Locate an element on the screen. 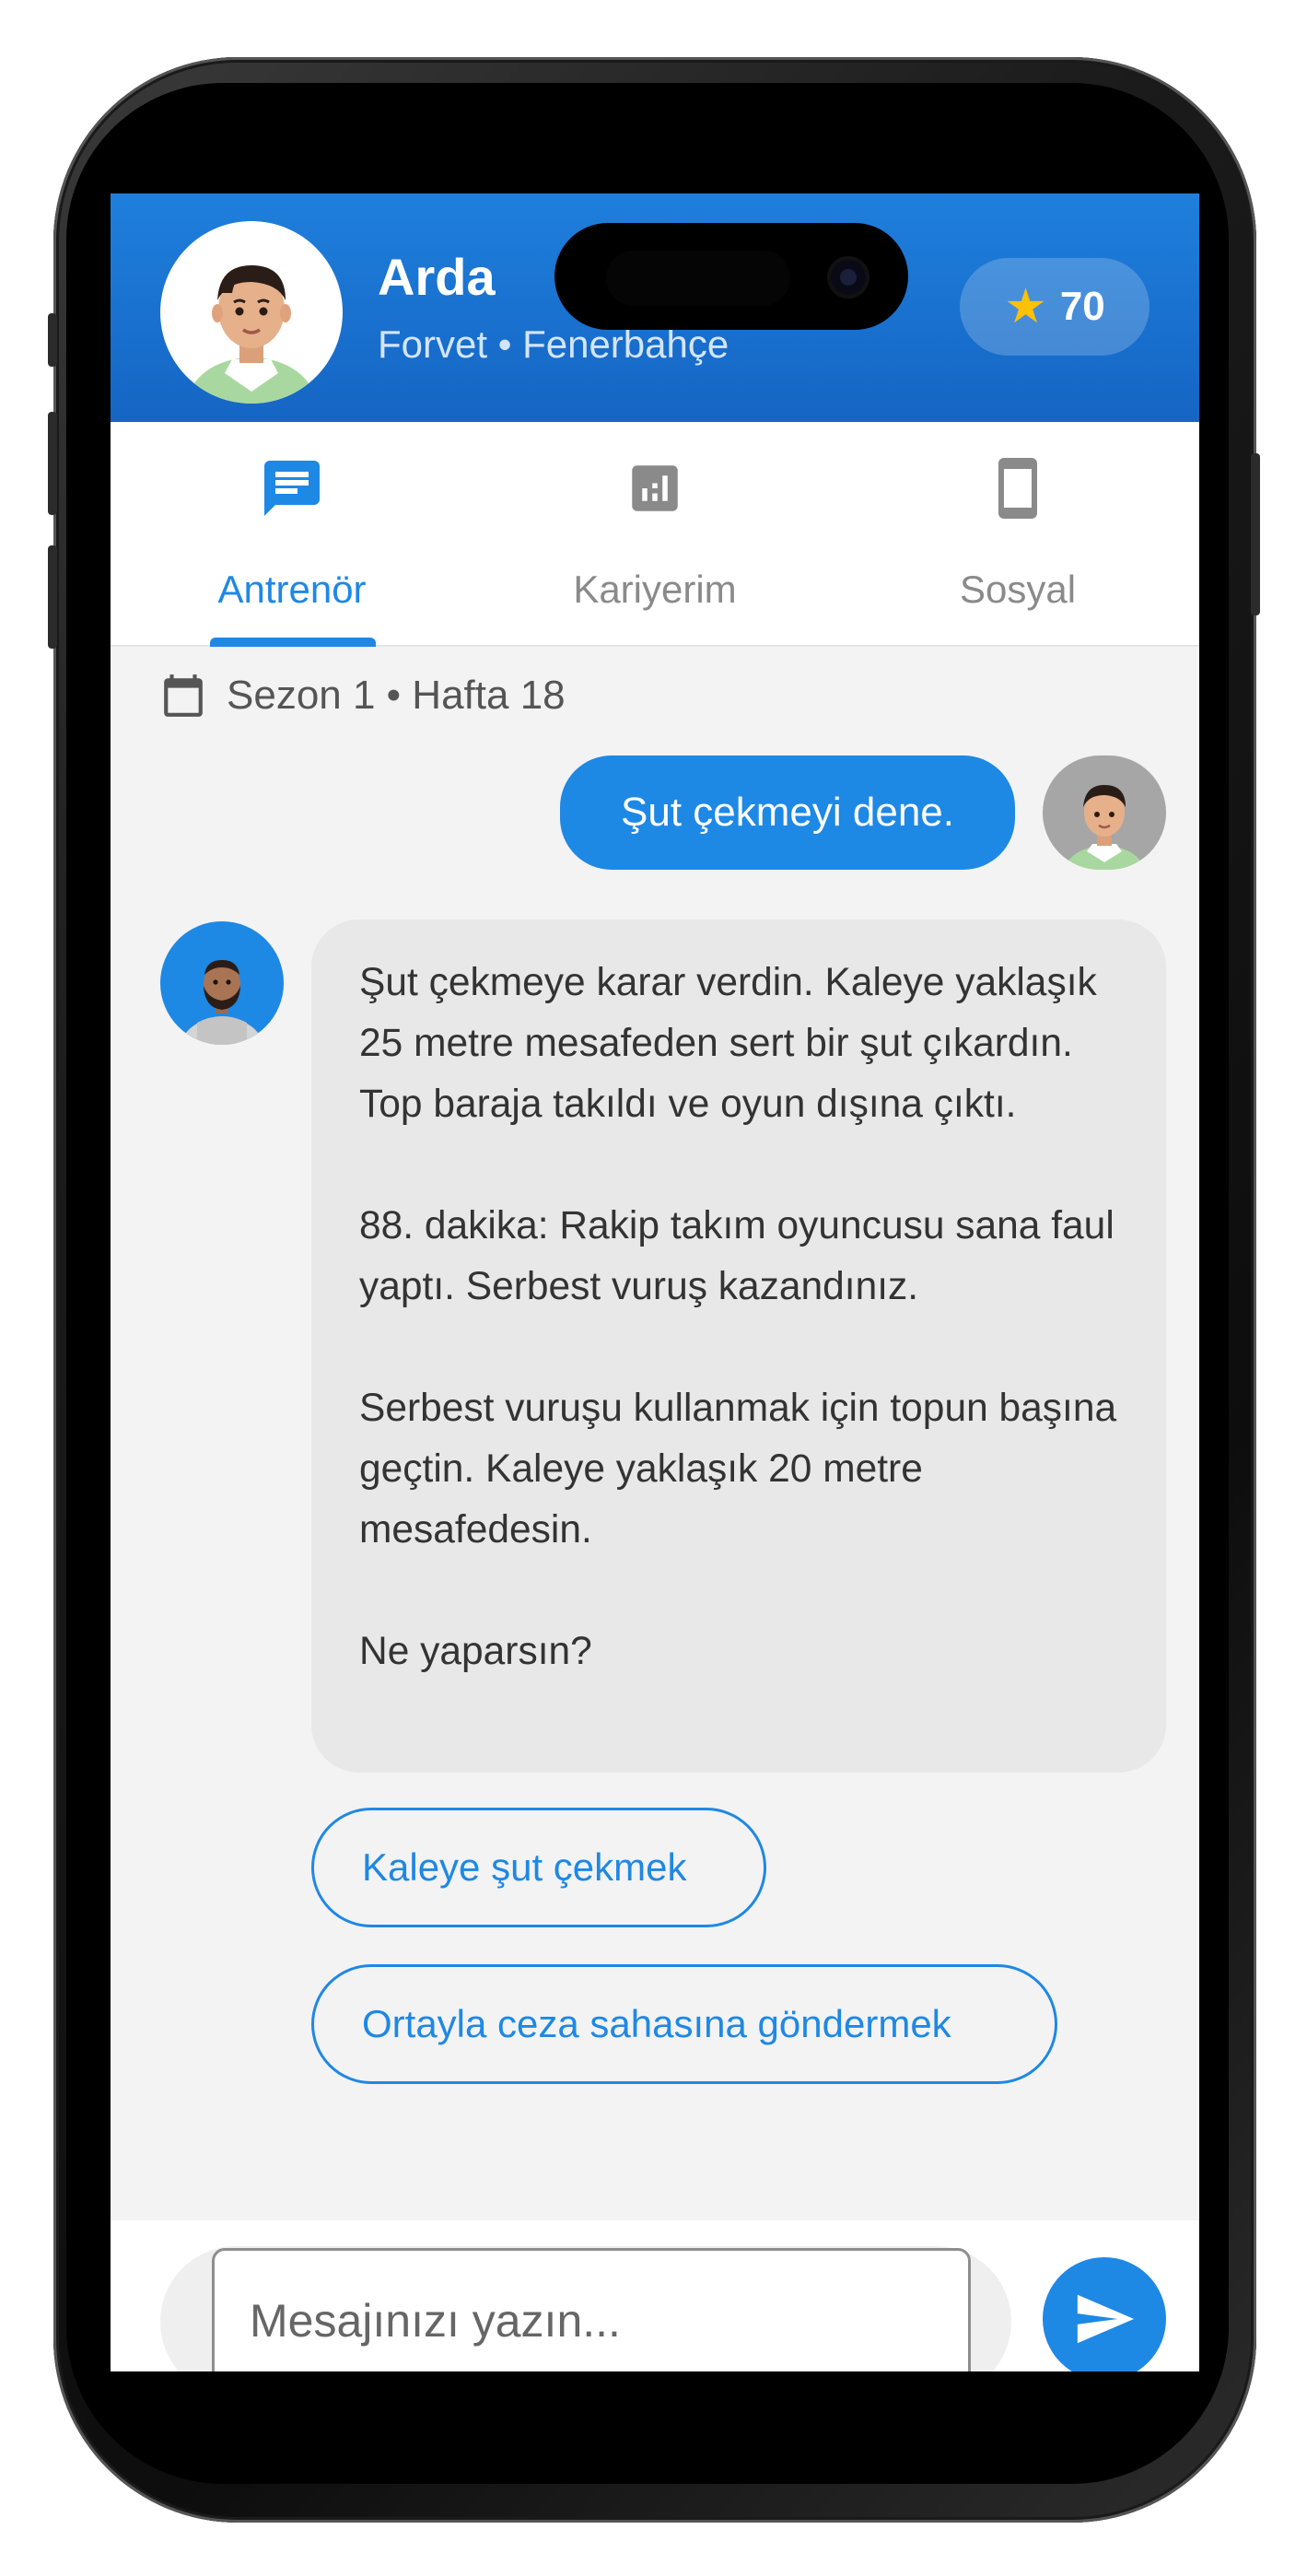 The width and height of the screenshot is (1307, 2576). stats-icon is located at coordinates (655, 488).